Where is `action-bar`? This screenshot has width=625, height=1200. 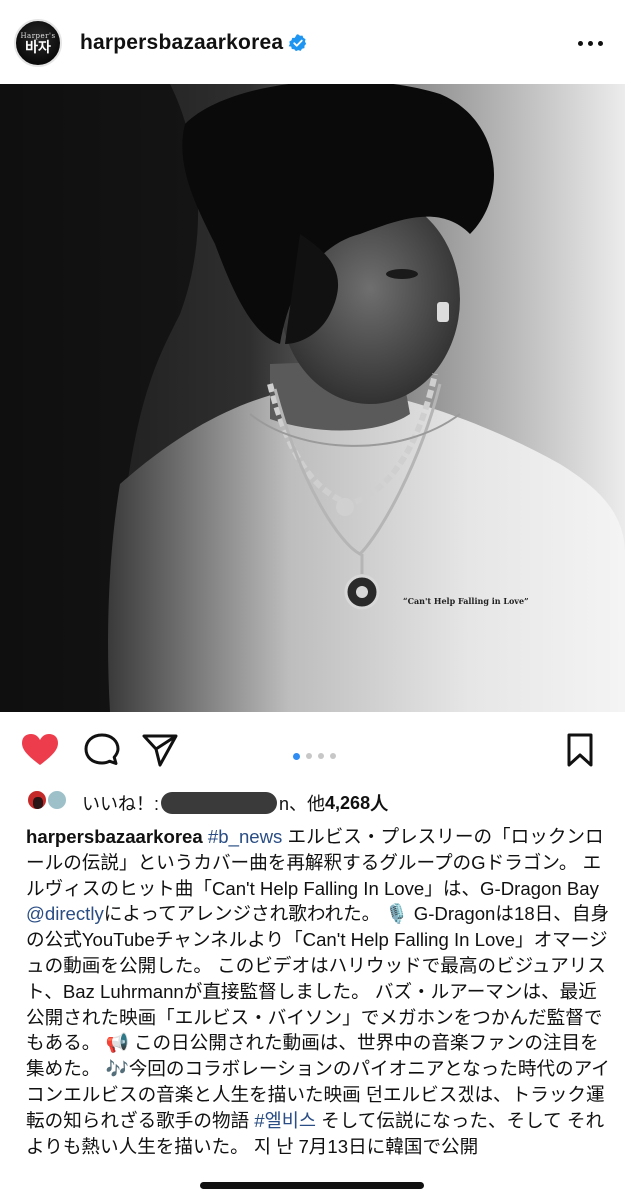
action-bar is located at coordinates (312, 750).